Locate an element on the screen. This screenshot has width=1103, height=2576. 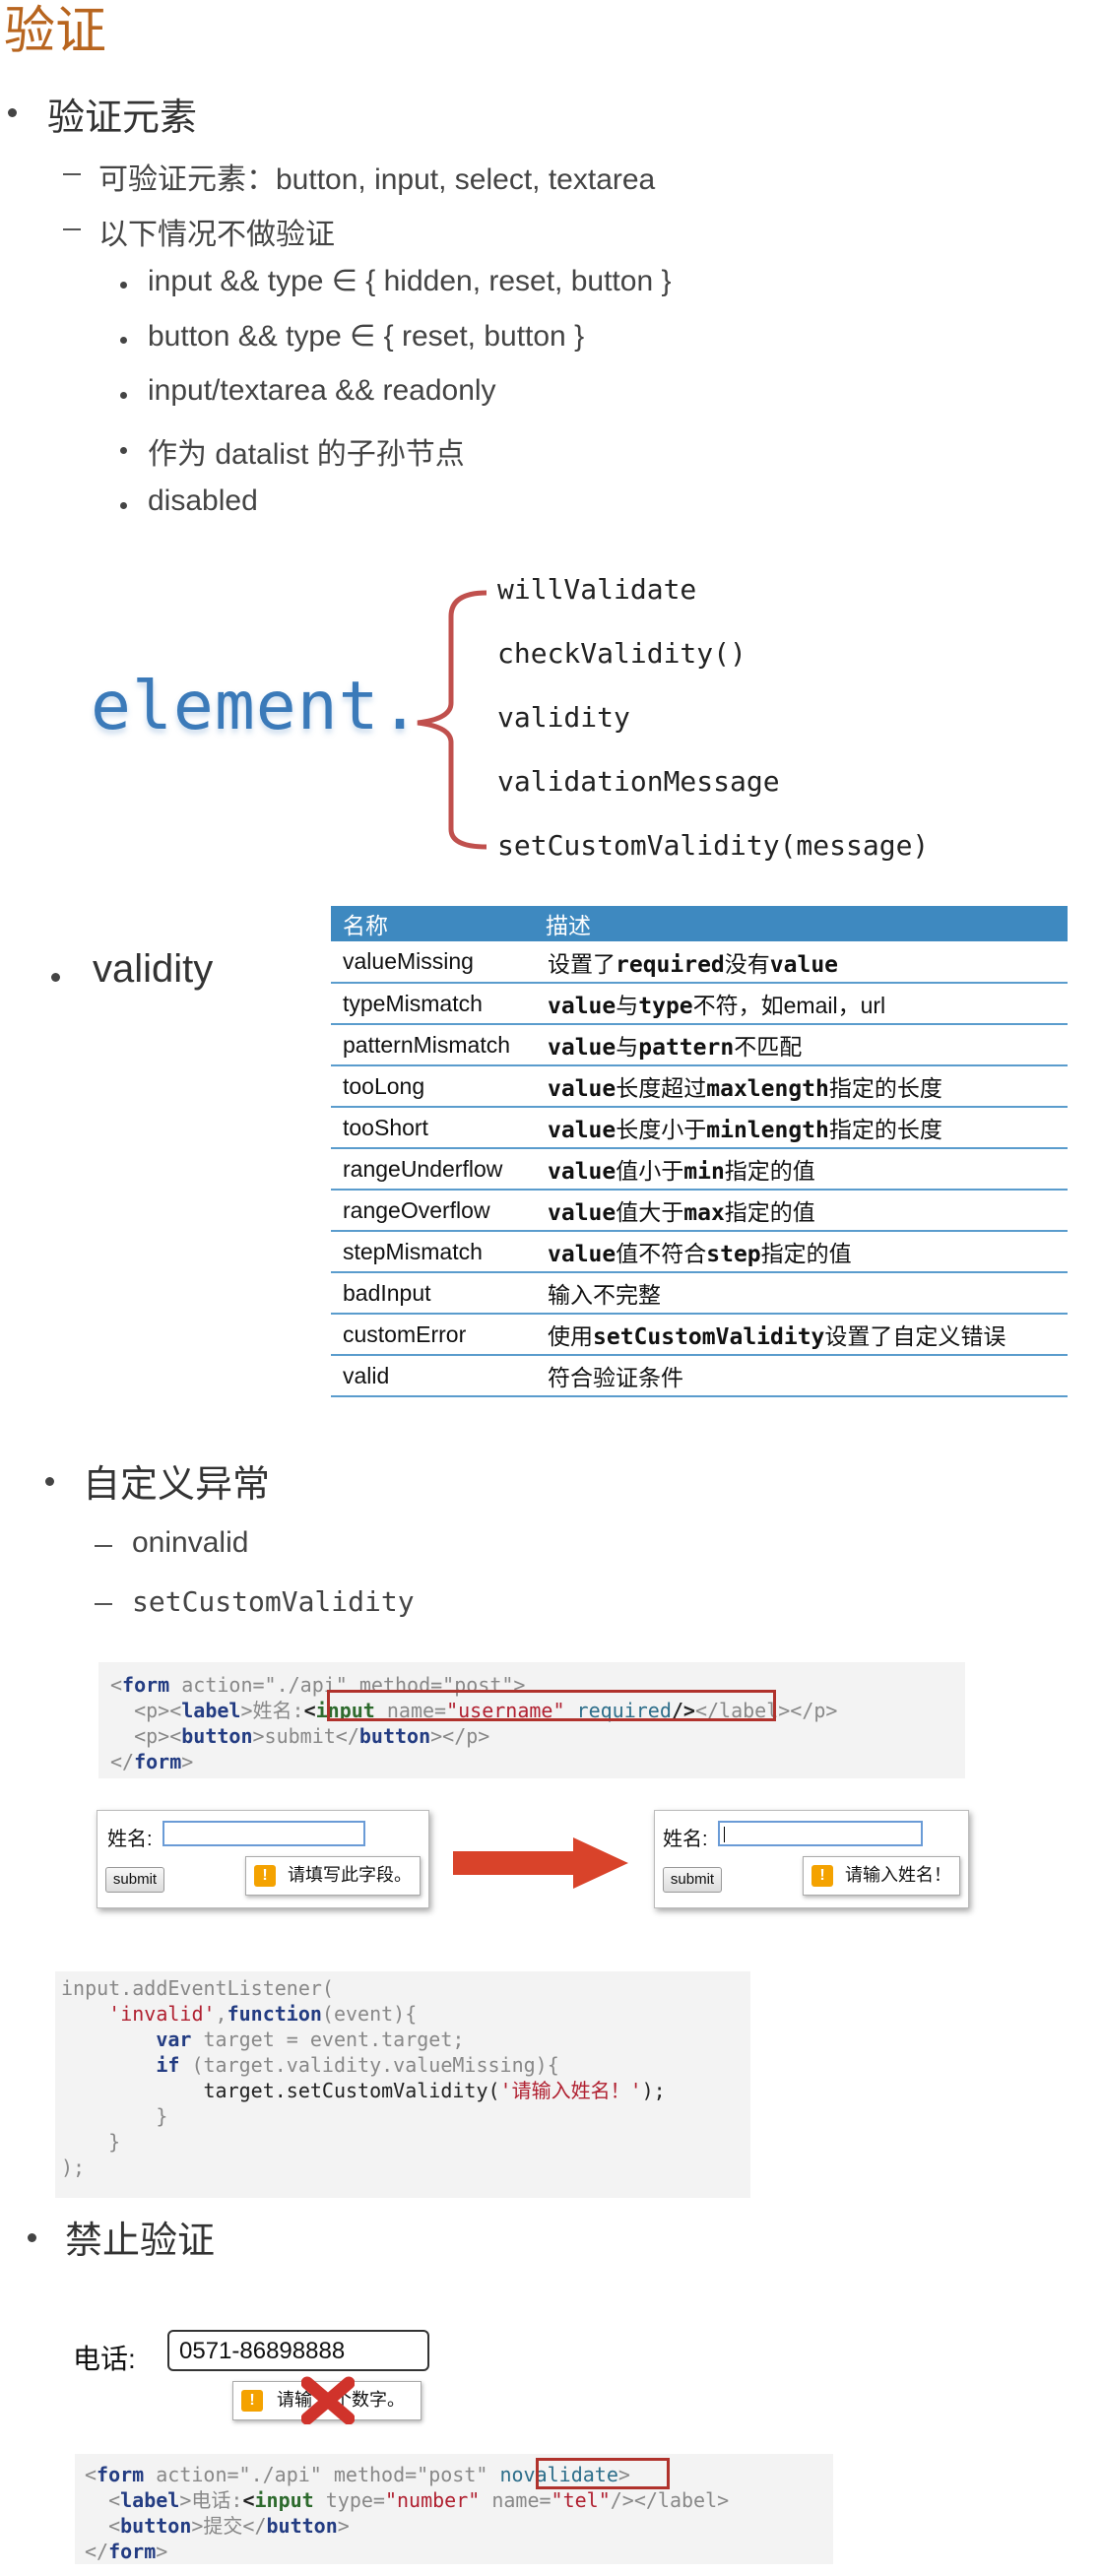
table-row: tooLong value长度超过maxlength指定的长度 is located at coordinates (700, 1086).